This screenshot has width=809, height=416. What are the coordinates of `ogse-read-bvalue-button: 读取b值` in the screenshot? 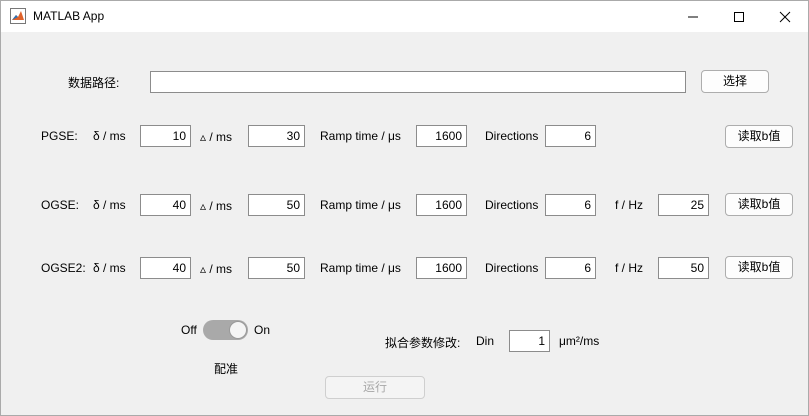 It's located at (759, 204).